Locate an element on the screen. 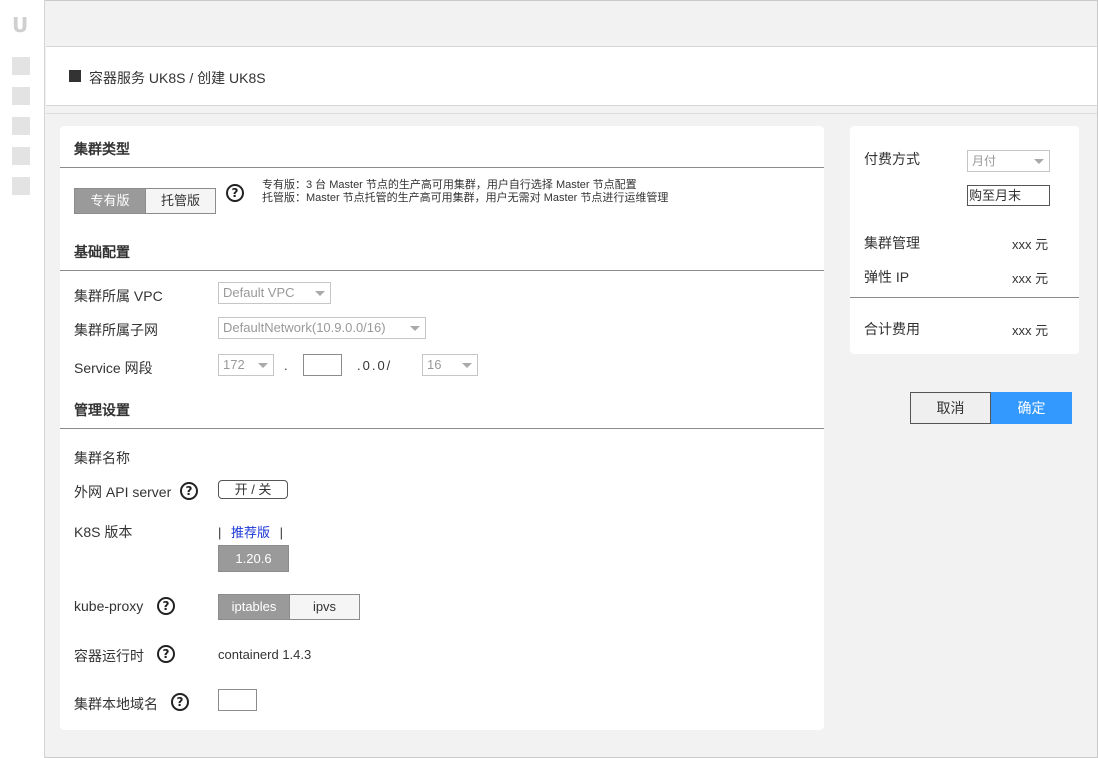 Image resolution: width=1098 pixels, height=758 pixels. container-runtime-label: 容器运行时 is located at coordinates (109, 656).